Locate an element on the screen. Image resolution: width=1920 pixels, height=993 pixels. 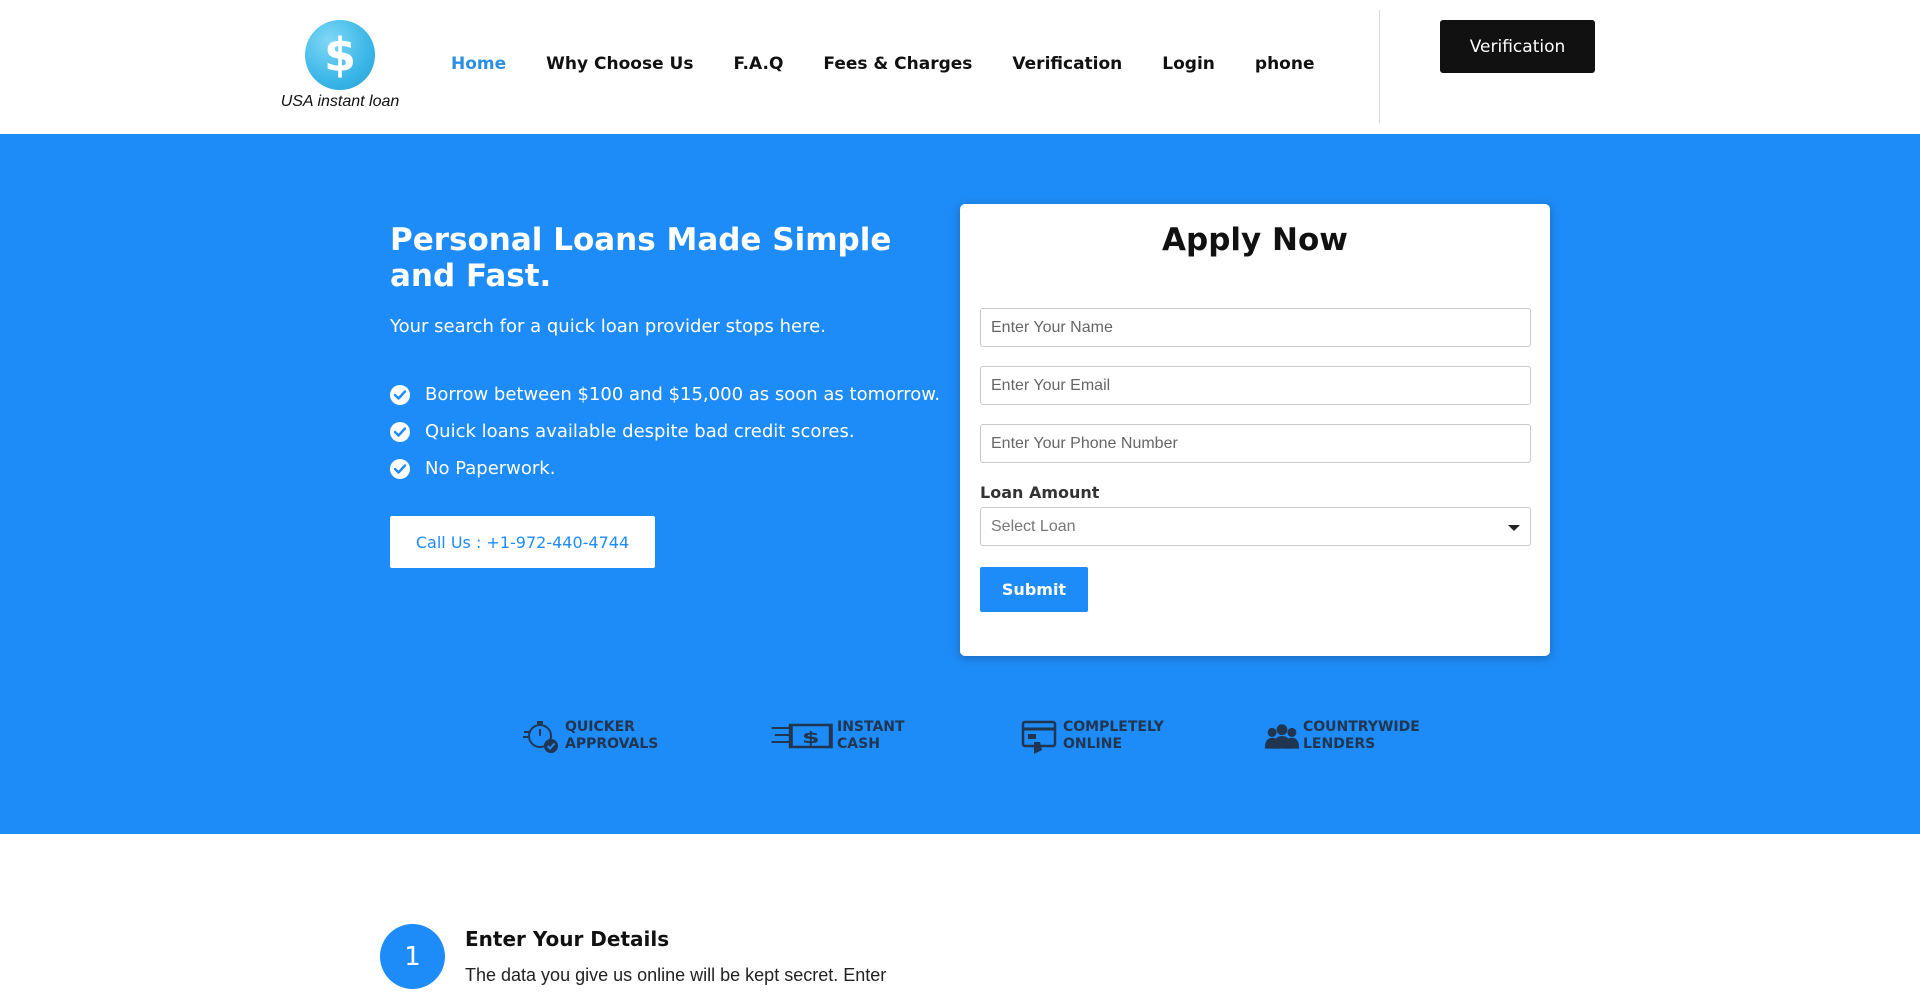
header-divider is located at coordinates (1379, 66).